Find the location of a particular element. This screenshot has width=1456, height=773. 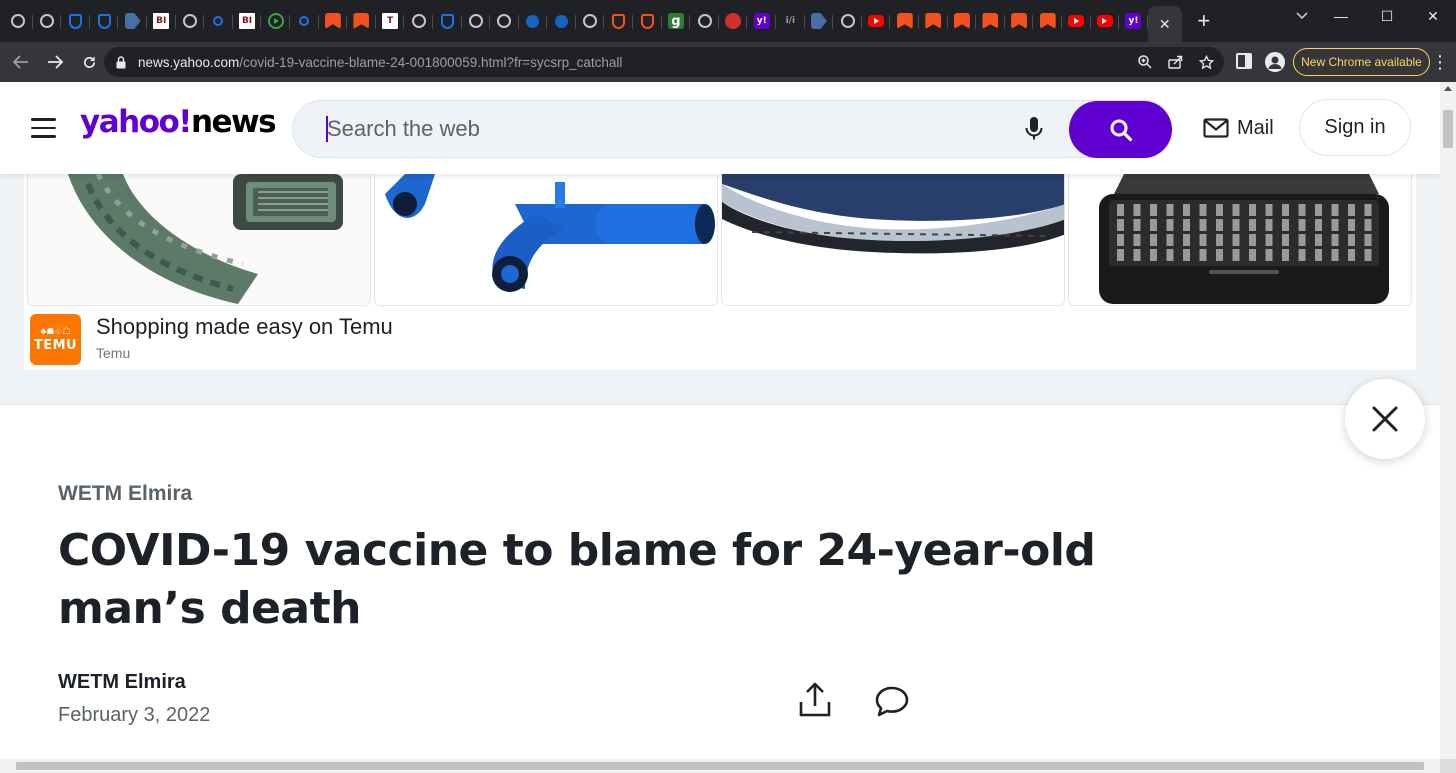

ad-product-handlebar-extender is located at coordinates (546, 240).